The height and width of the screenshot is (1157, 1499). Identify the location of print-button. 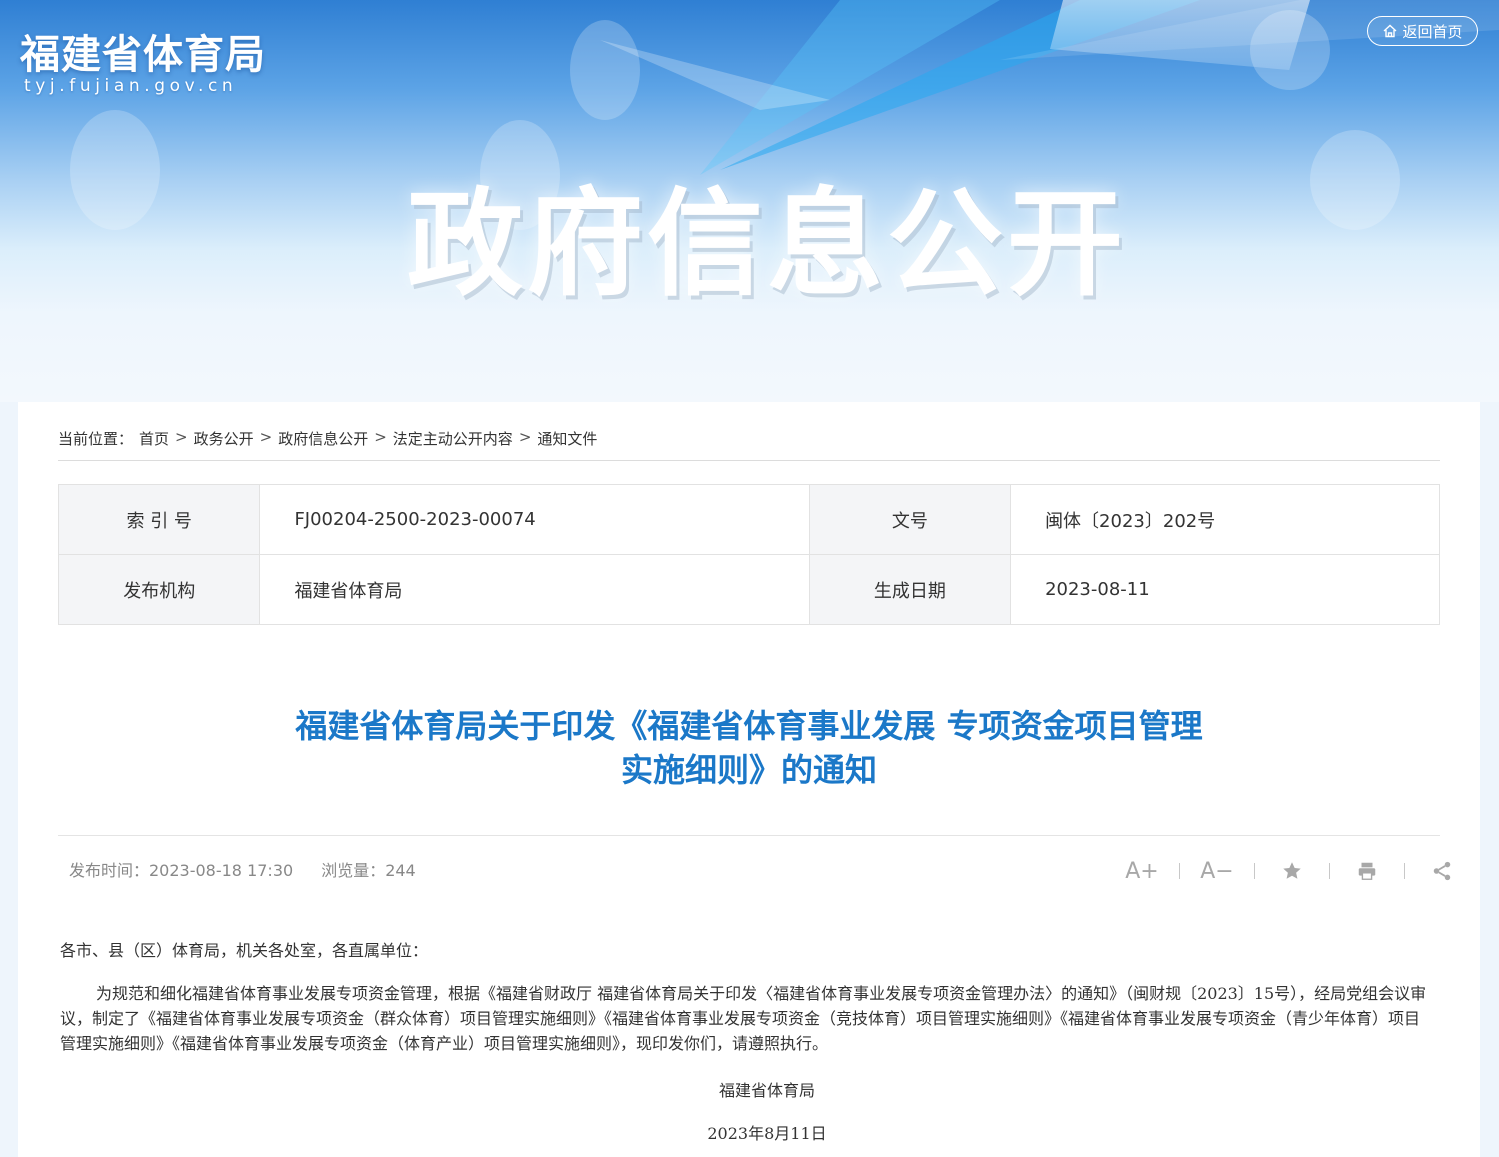
(1367, 871).